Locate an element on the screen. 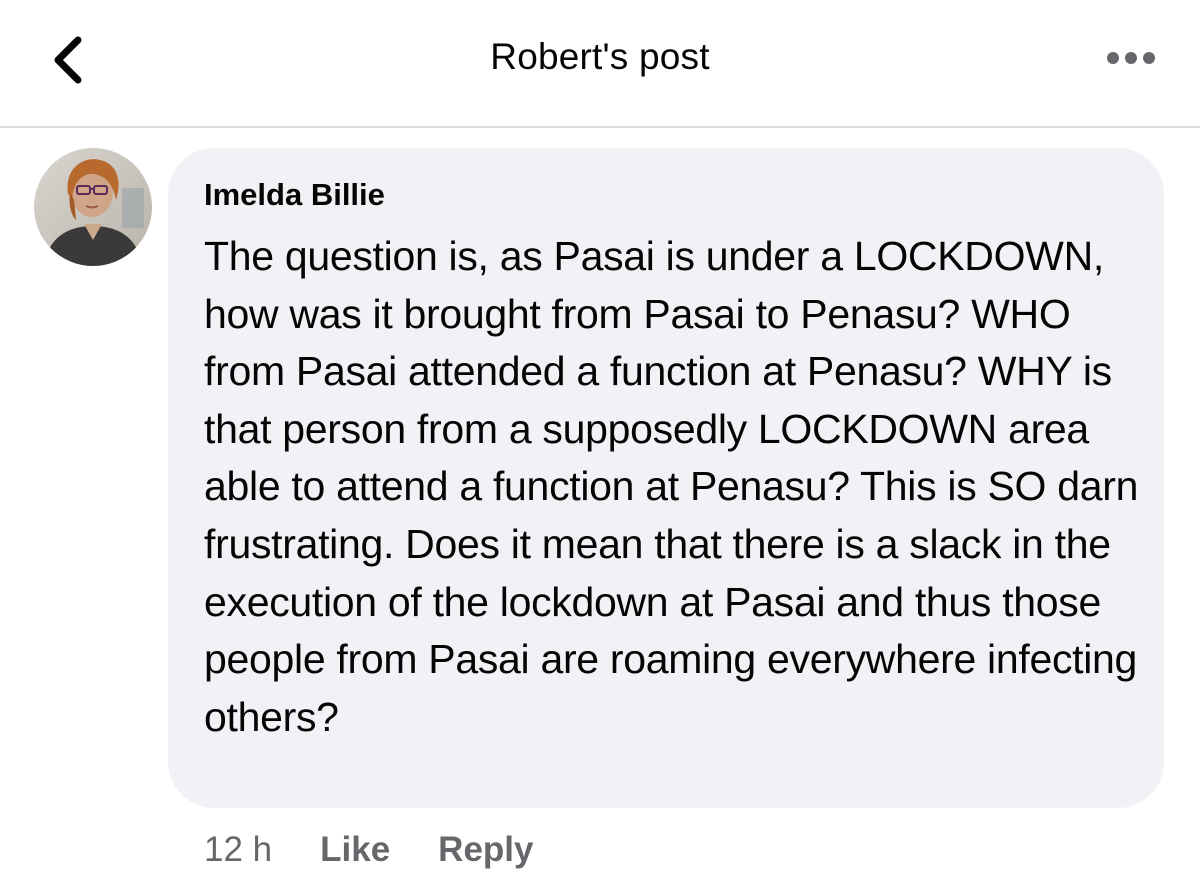 The width and height of the screenshot is (1200, 882). reply-button: Reply is located at coordinates (485, 850).